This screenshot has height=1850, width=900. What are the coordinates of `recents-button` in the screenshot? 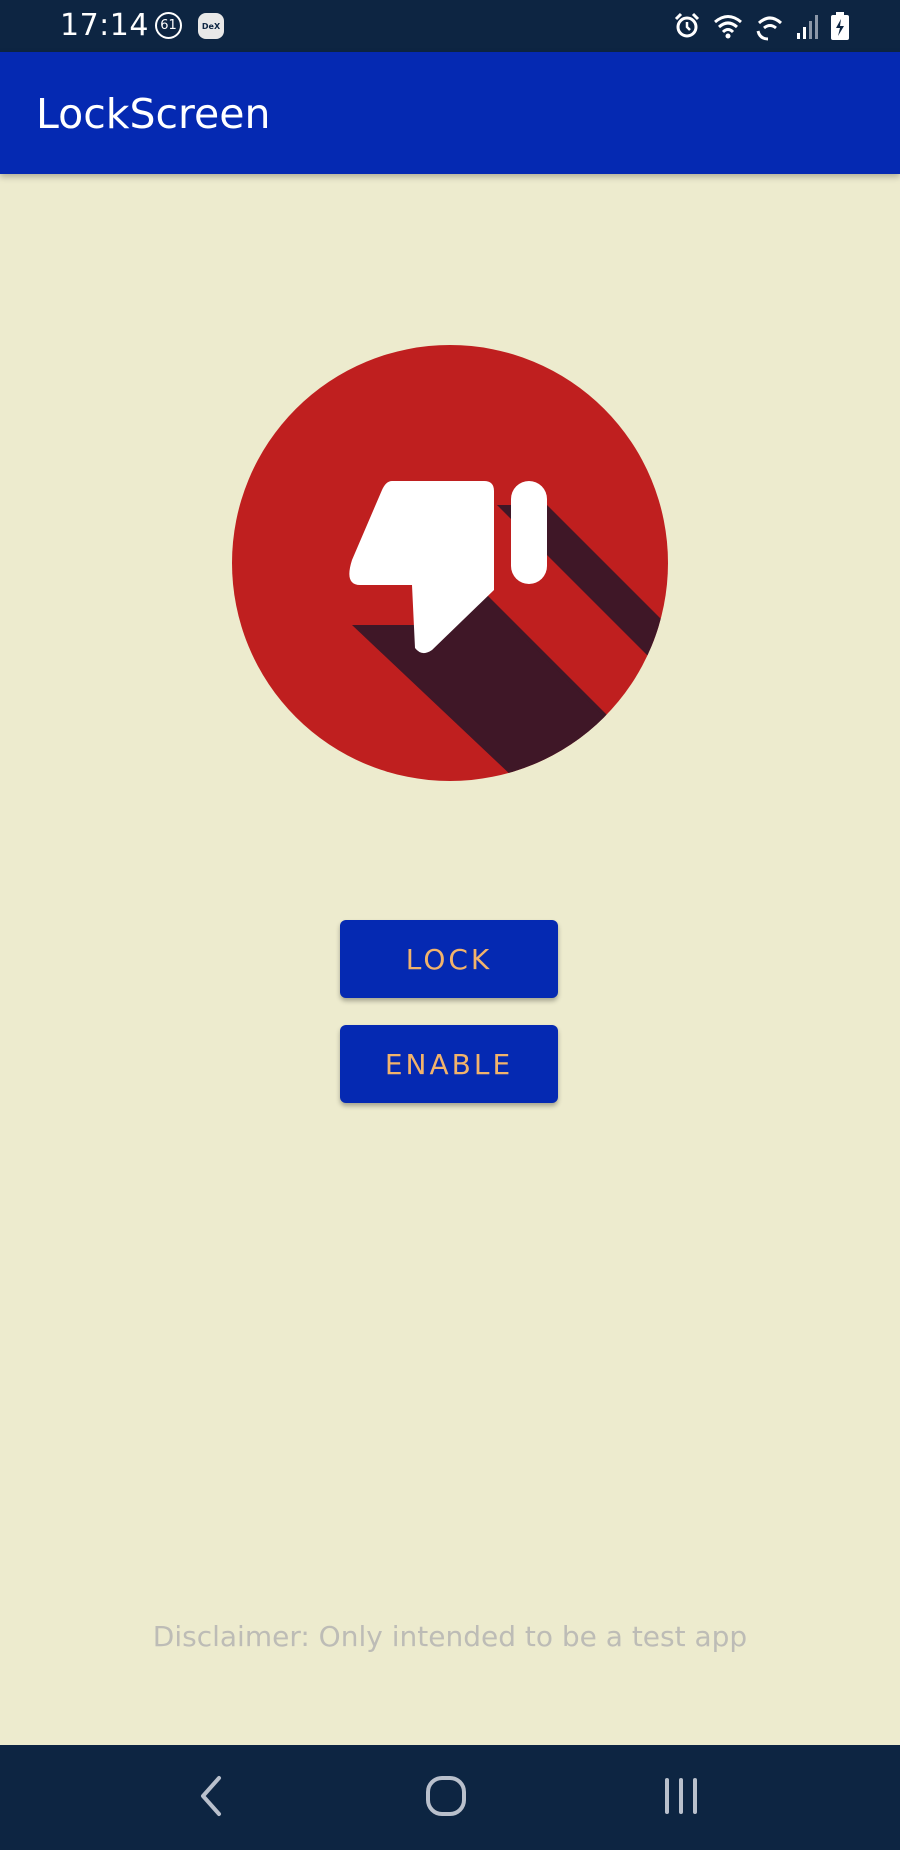 It's located at (681, 1798).